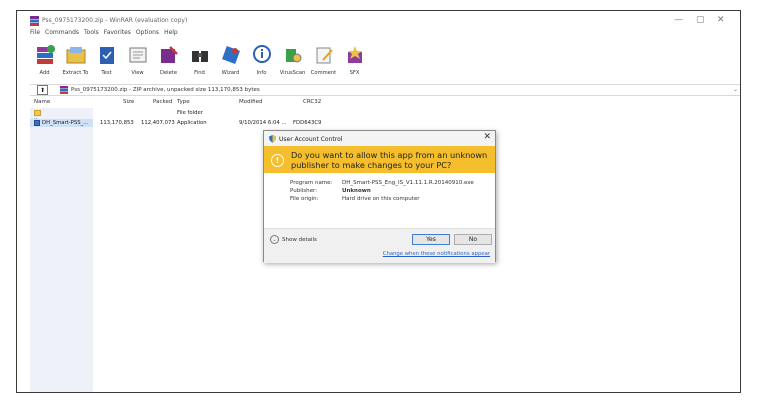 The height and width of the screenshot is (400, 759). I want to click on file-origin-row: File origin: Hard drive on this computer, so click(355, 199).